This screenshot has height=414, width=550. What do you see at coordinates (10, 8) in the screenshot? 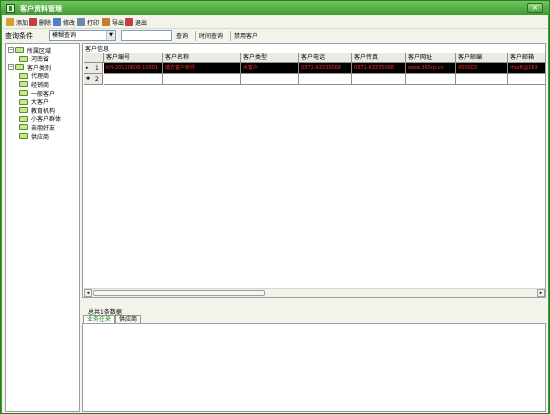
I see `app-icon` at bounding box center [10, 8].